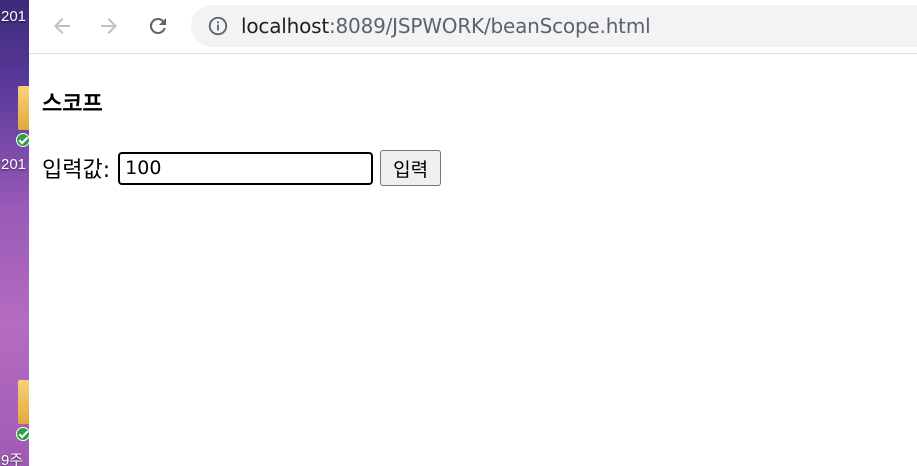  I want to click on arrow-right-icon, so click(109, 26).